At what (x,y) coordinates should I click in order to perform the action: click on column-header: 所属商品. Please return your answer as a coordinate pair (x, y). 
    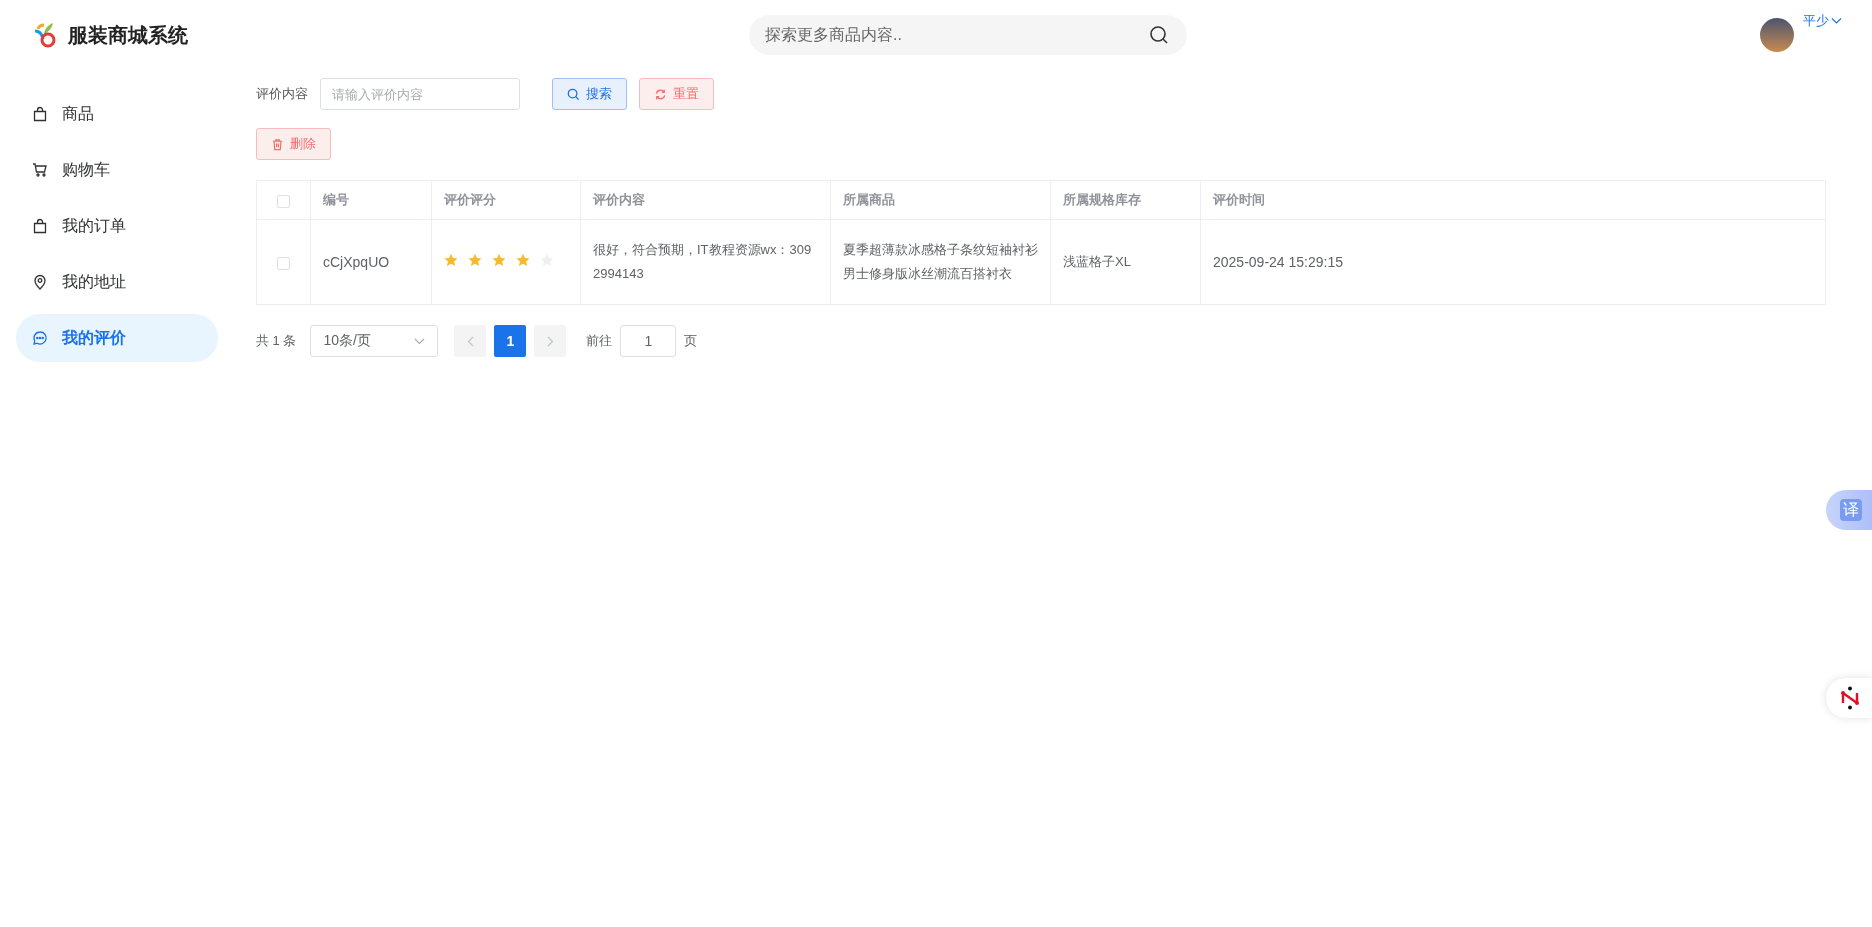
    Looking at the image, I should click on (869, 199).